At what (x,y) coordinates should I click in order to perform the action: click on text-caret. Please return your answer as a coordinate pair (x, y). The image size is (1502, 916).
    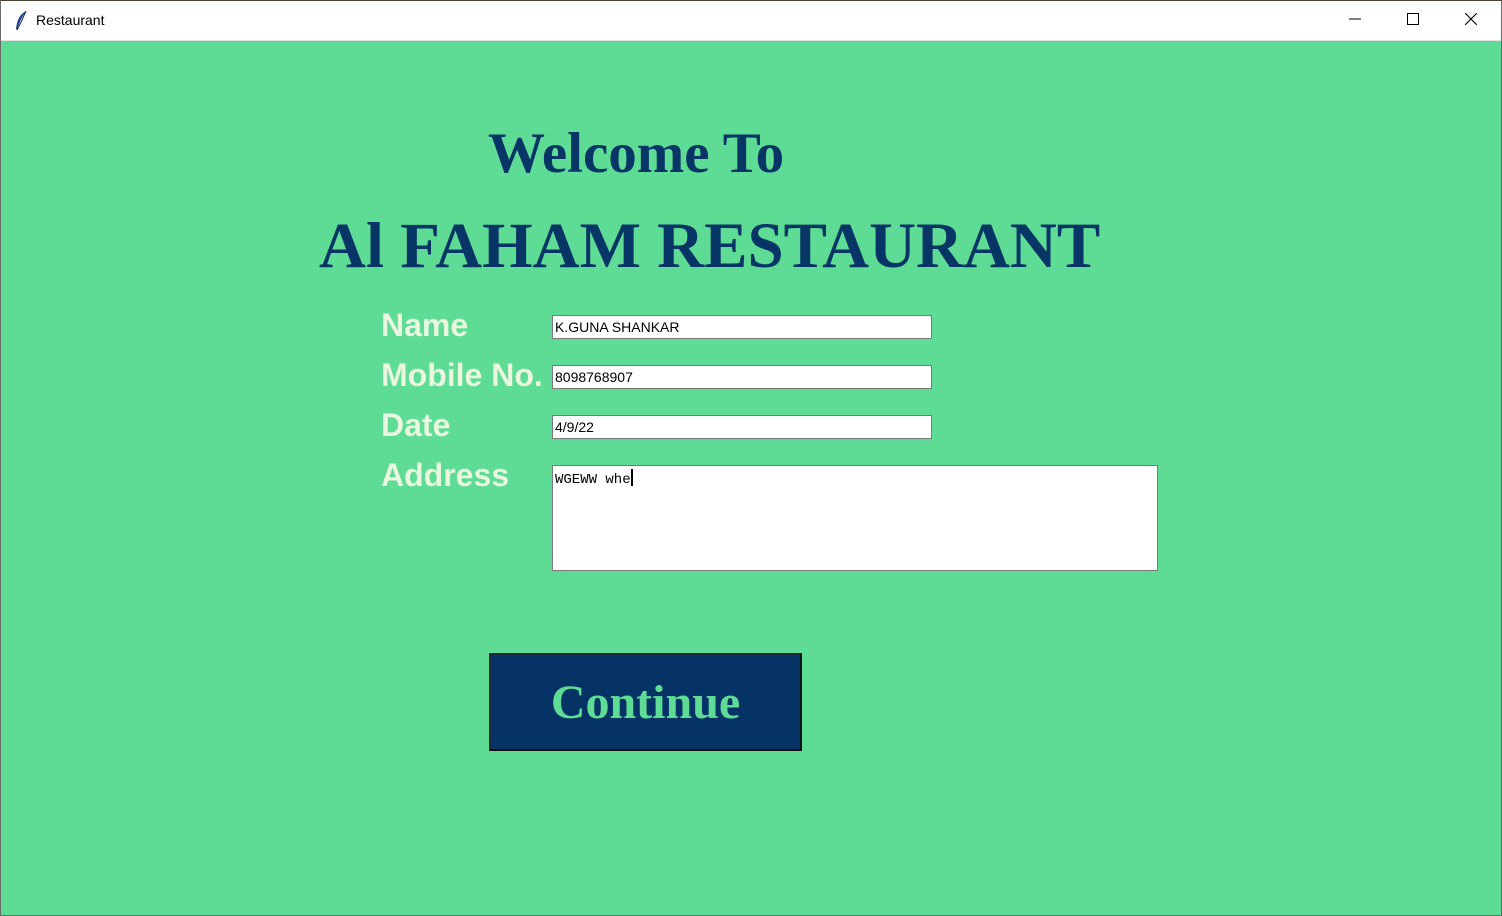
    Looking at the image, I should click on (631, 477).